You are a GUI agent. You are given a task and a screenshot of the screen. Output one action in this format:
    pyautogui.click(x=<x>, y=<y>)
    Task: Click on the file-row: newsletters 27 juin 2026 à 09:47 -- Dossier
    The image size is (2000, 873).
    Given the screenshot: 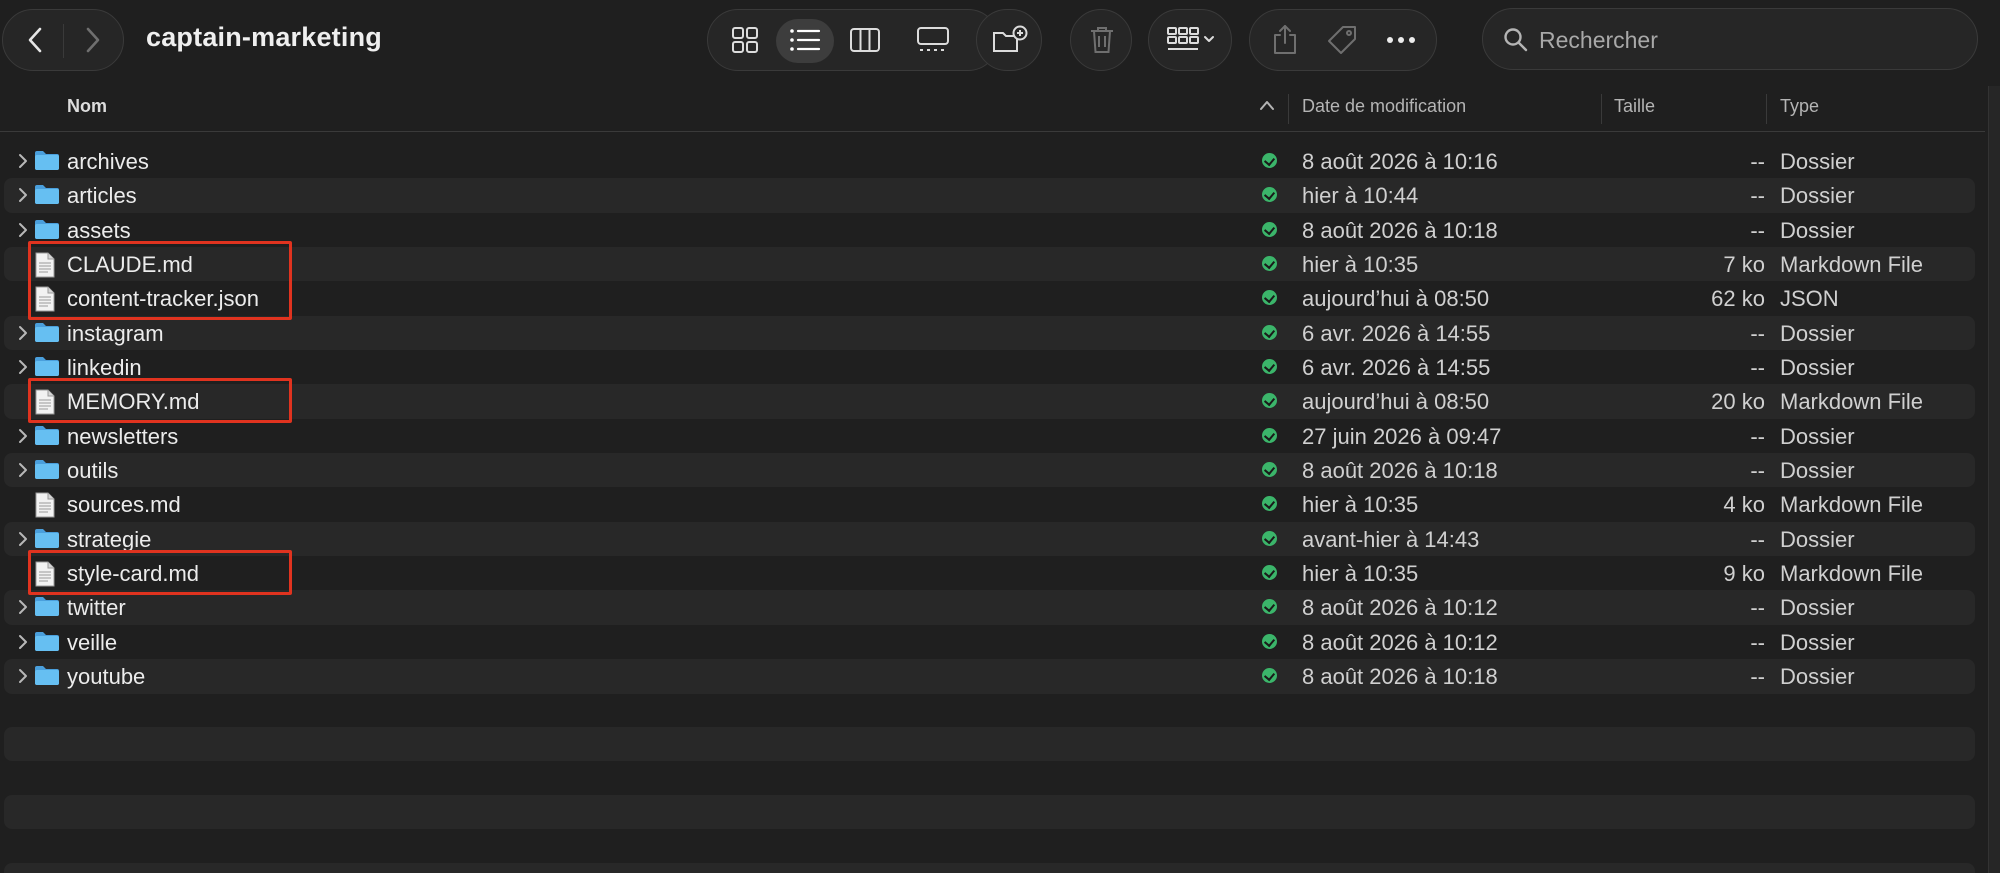 What is the action you would take?
    pyautogui.click(x=989, y=436)
    